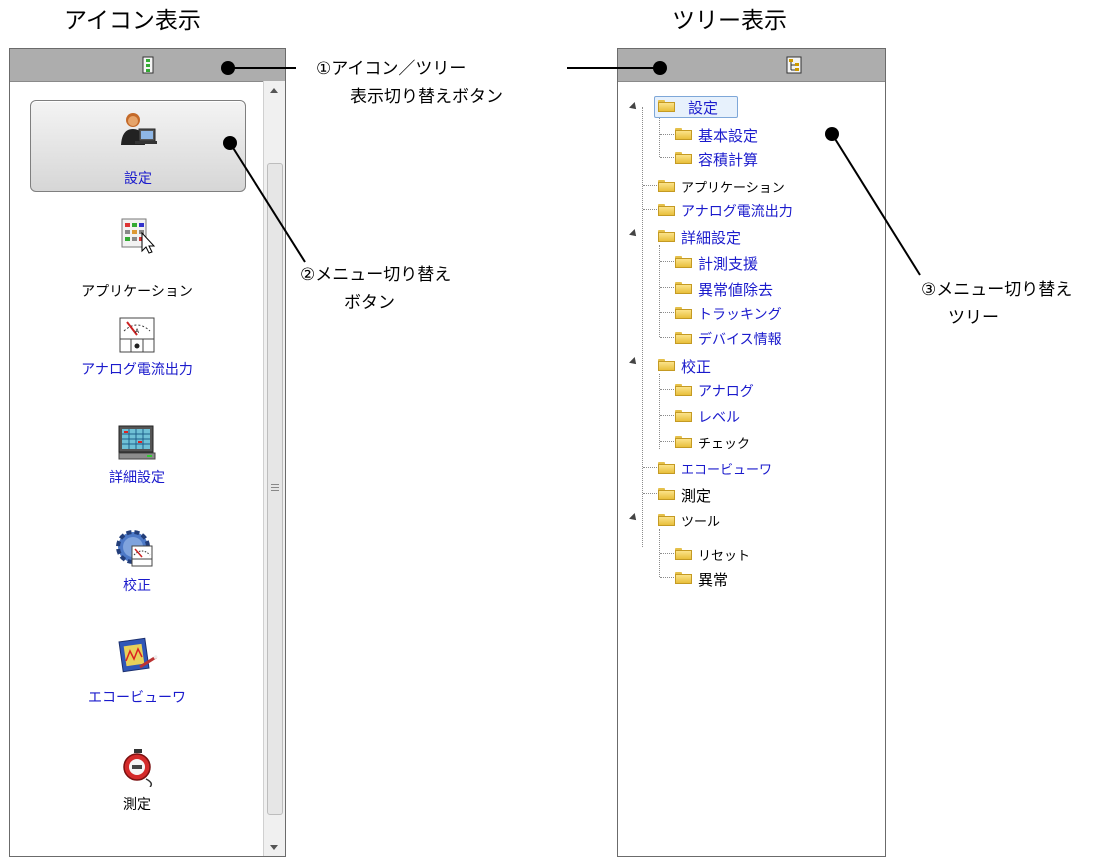 The width and height of the screenshot is (1110, 857). I want to click on callout-view-toggle-line2: 表示切り替えボタン, so click(426, 97).